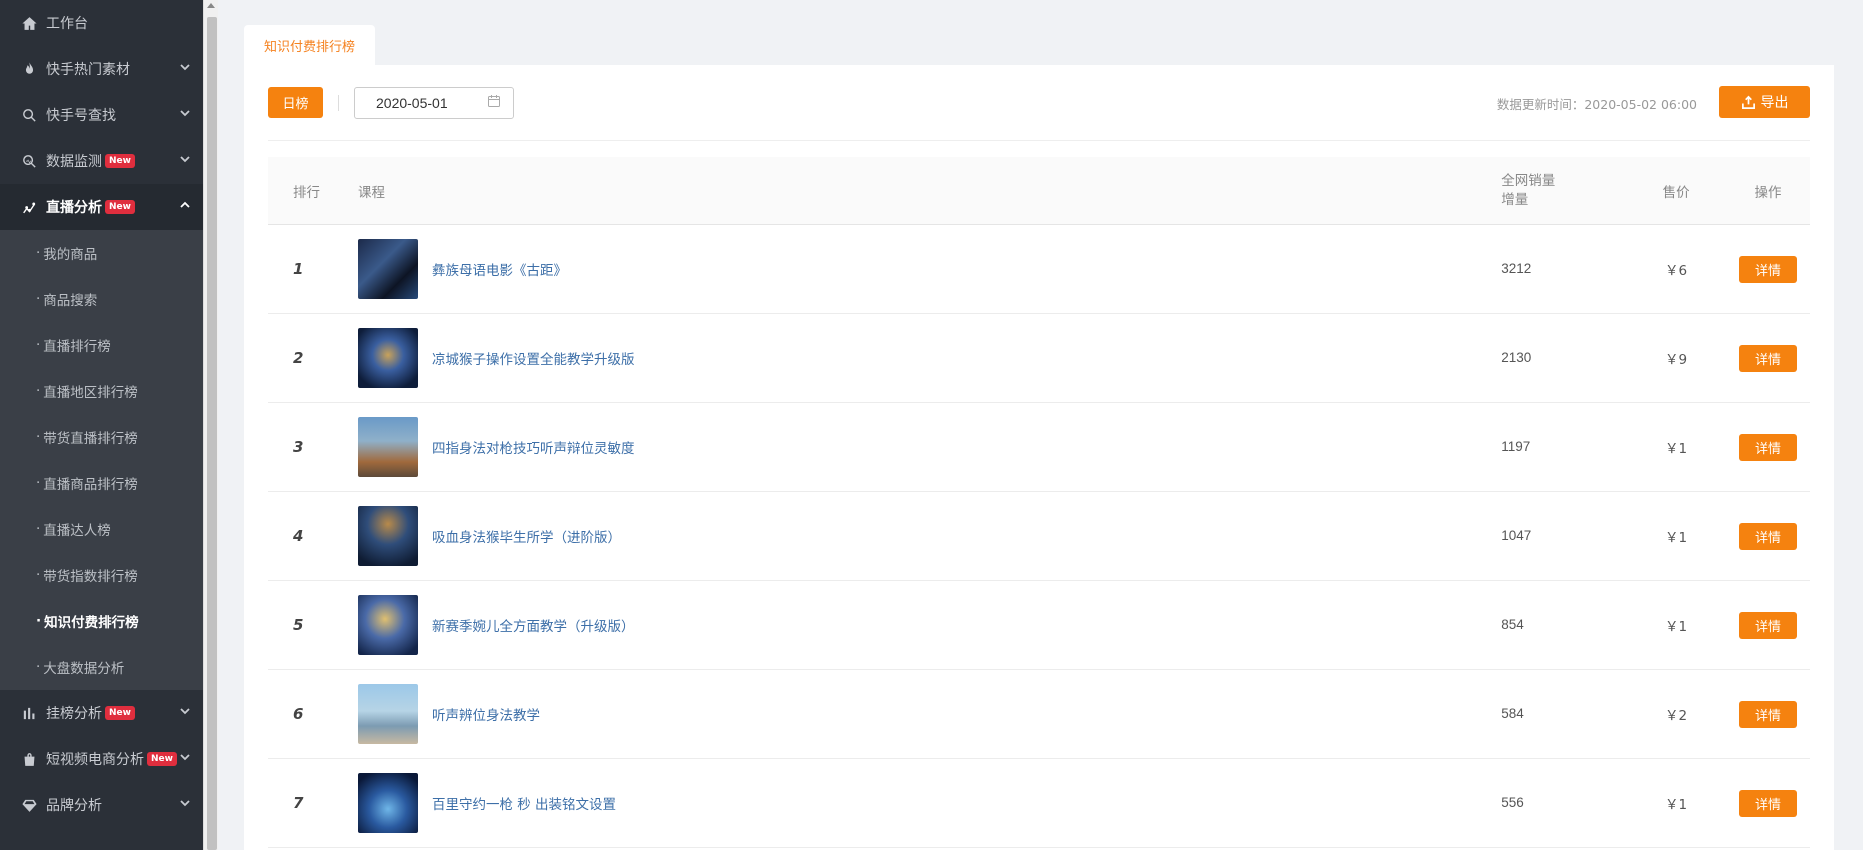 The image size is (1863, 850). I want to click on search-icon, so click(29, 115).